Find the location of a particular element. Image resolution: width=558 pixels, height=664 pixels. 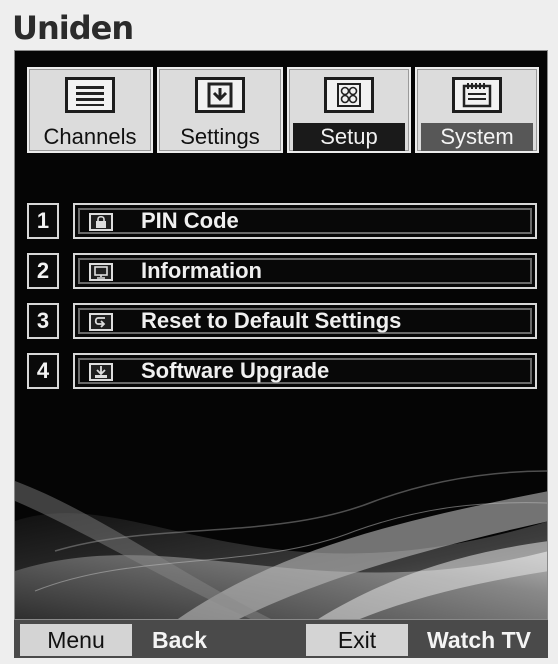

exit-button: Exit is located at coordinates (357, 640).